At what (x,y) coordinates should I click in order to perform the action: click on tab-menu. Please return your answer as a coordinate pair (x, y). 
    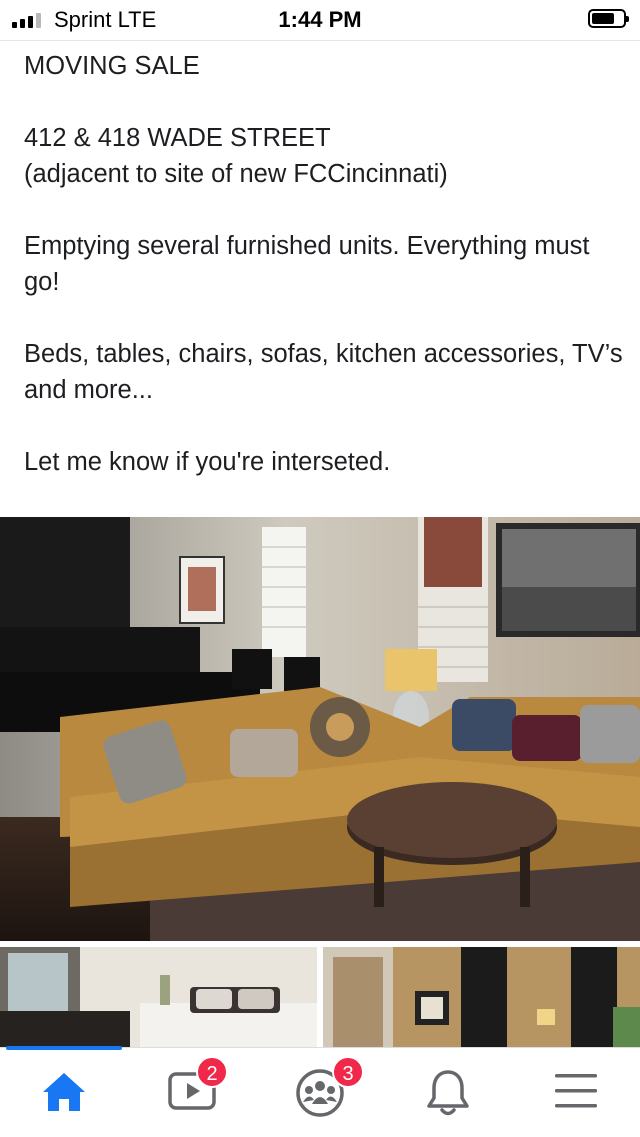
    Looking at the image, I should click on (576, 1092).